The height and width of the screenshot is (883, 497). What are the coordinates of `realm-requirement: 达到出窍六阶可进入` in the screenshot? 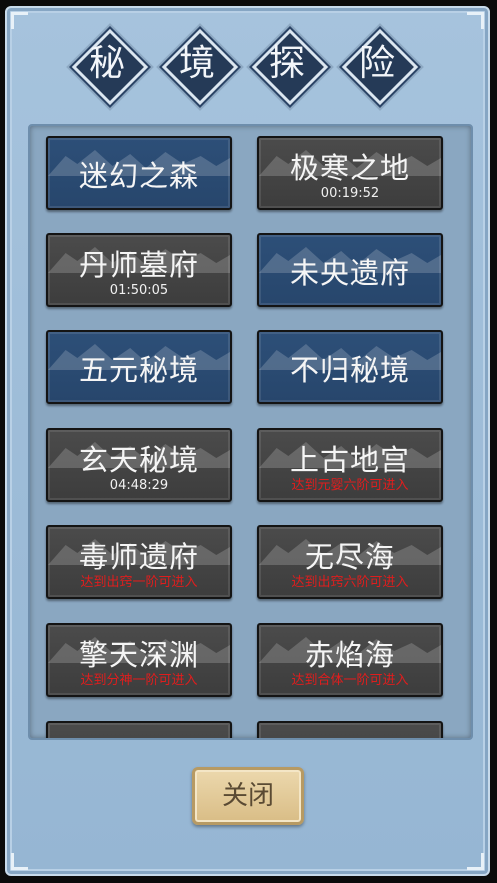 It's located at (350, 582).